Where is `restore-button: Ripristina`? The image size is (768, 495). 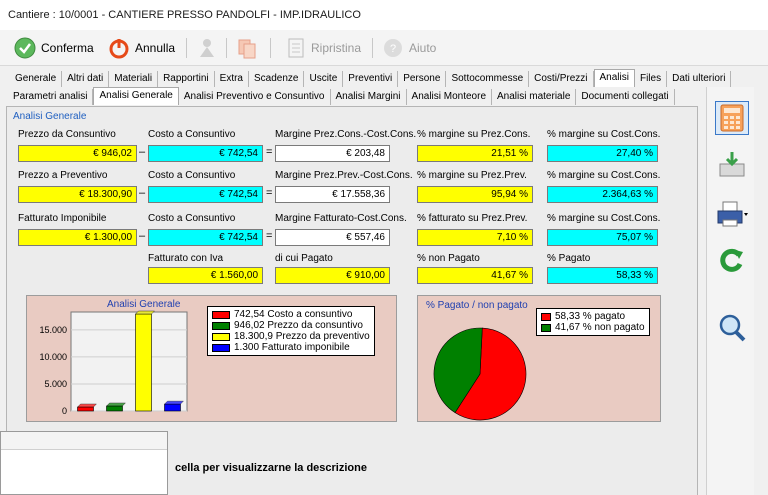 restore-button: Ripristina is located at coordinates (323, 48).